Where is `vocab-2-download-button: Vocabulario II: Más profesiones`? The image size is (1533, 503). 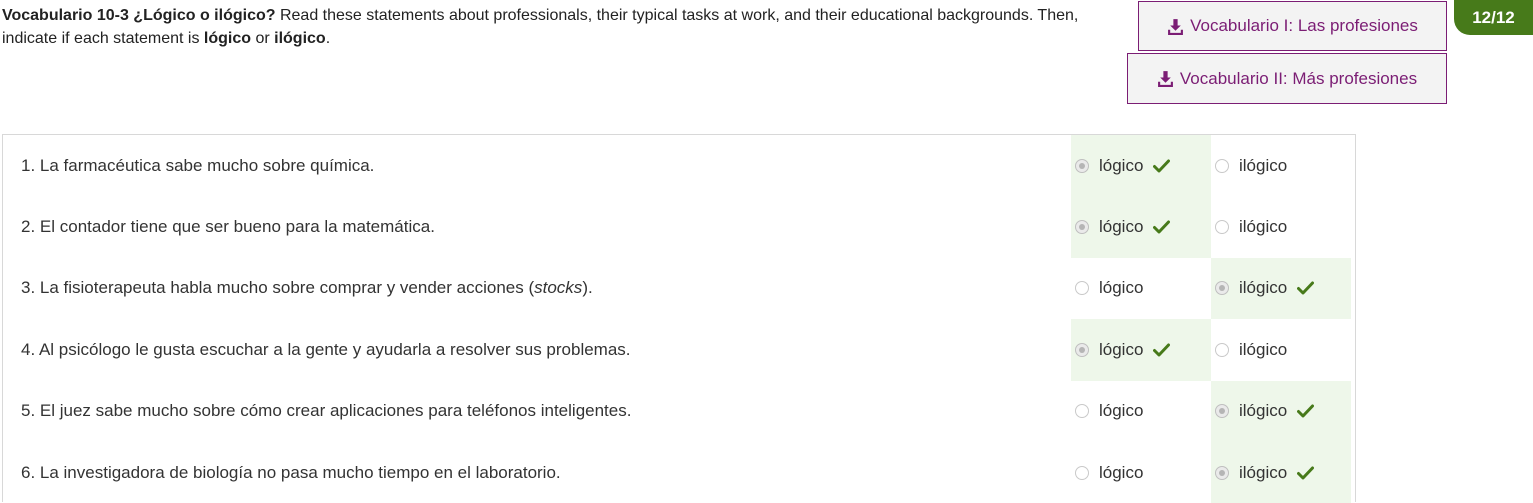
vocab-2-download-button: Vocabulario II: Más profesiones is located at coordinates (1287, 78).